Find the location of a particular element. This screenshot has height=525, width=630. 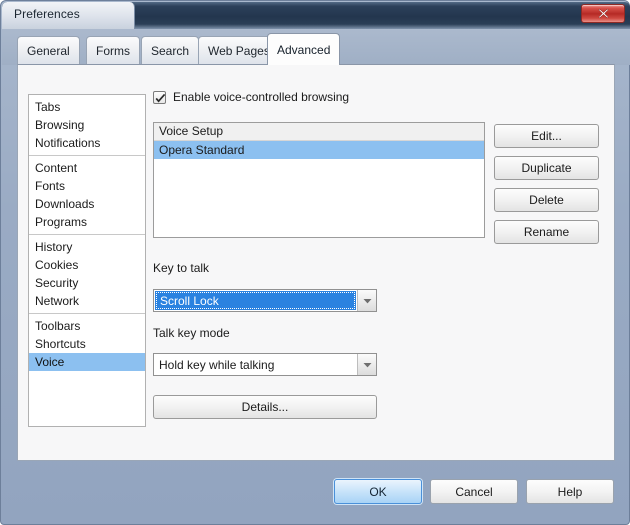

cancel-button: Cancel is located at coordinates (474, 491).